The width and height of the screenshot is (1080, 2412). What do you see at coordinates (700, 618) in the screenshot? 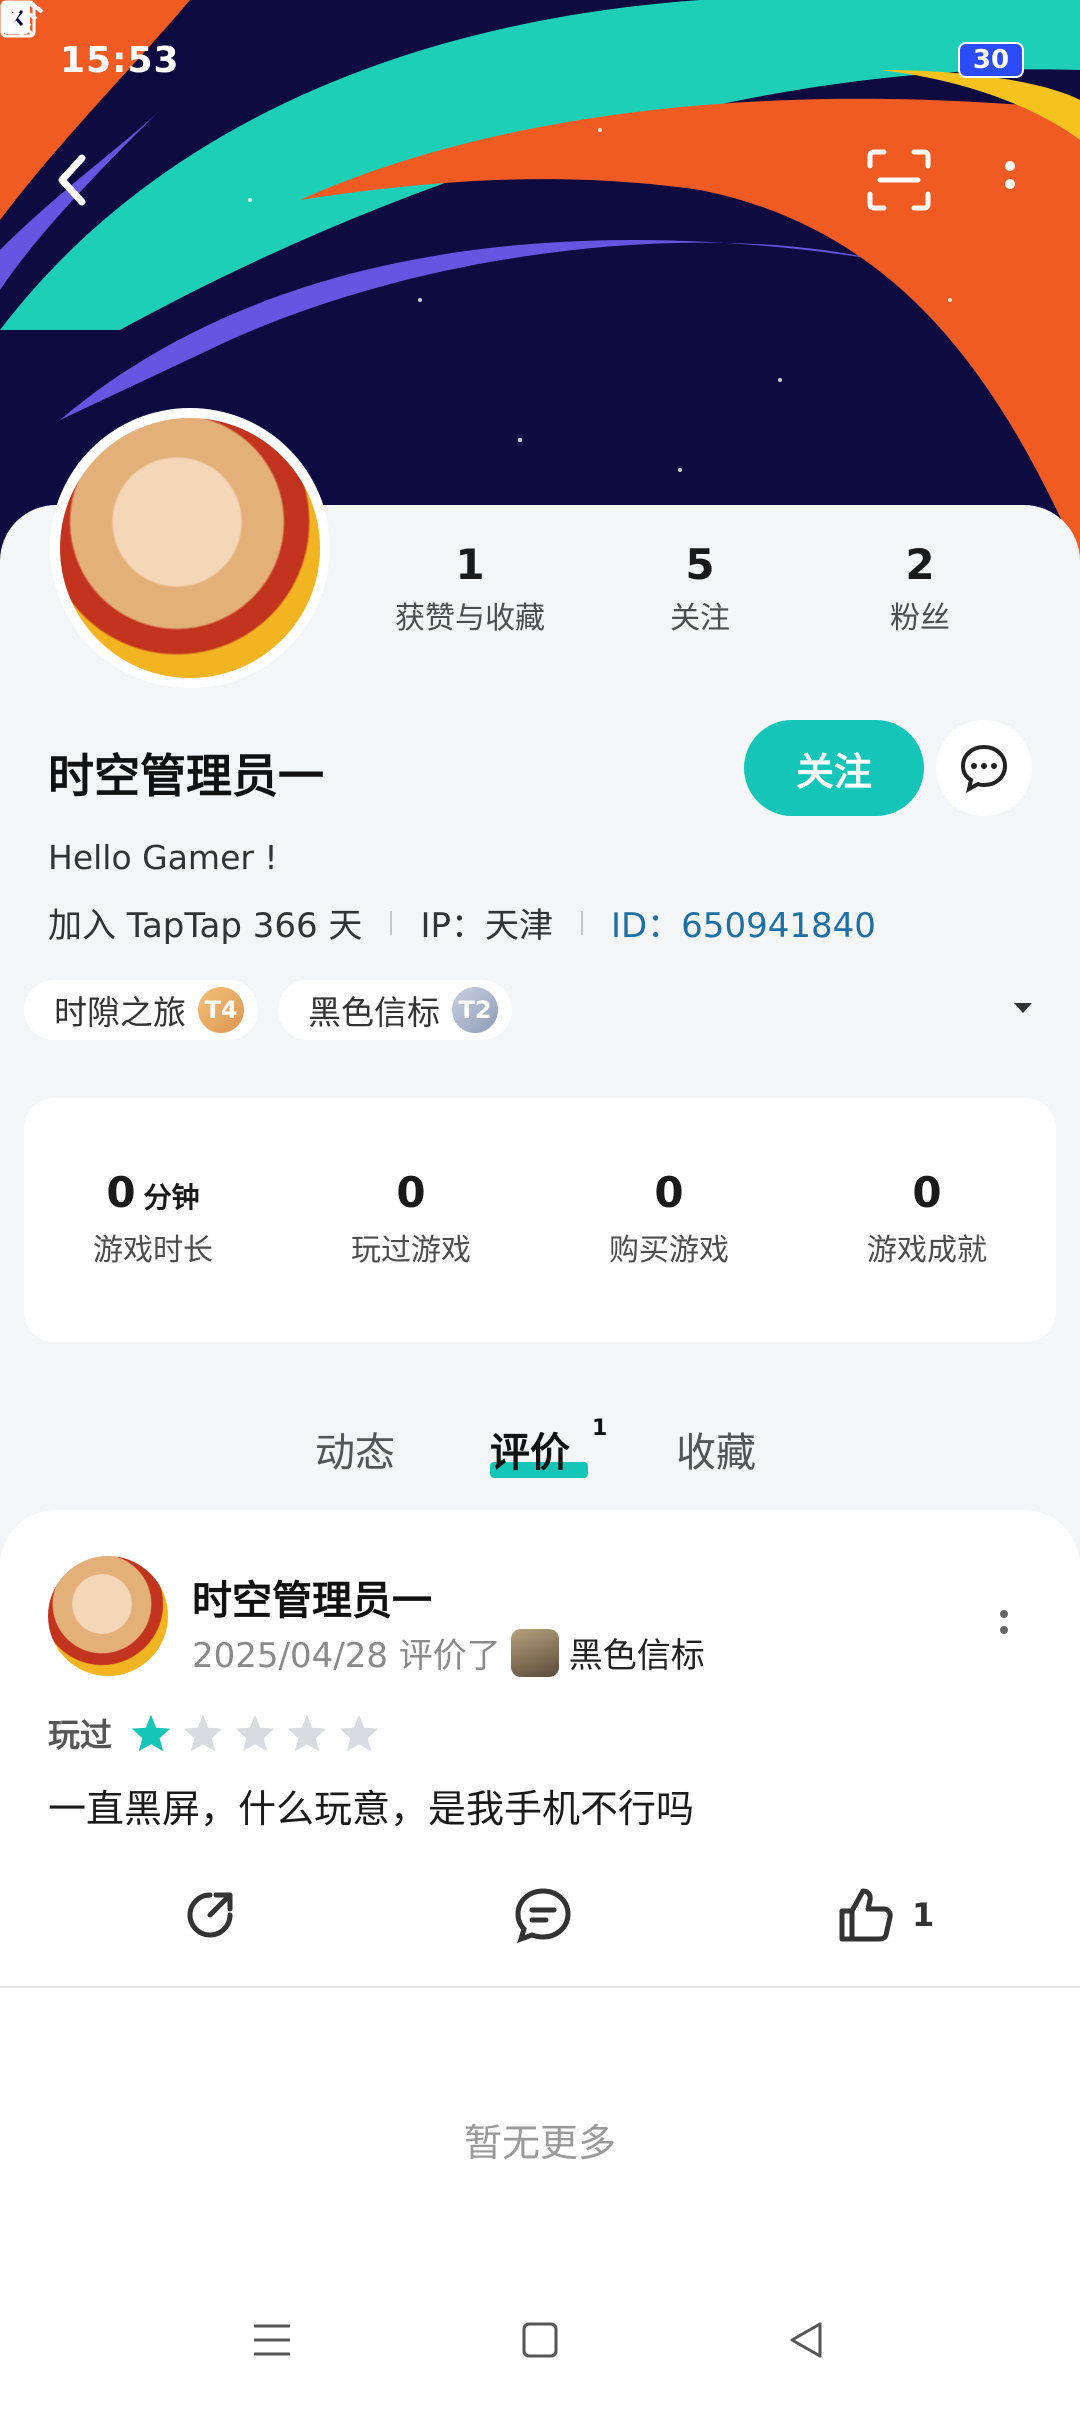
I see `stat-label: 关注` at bounding box center [700, 618].